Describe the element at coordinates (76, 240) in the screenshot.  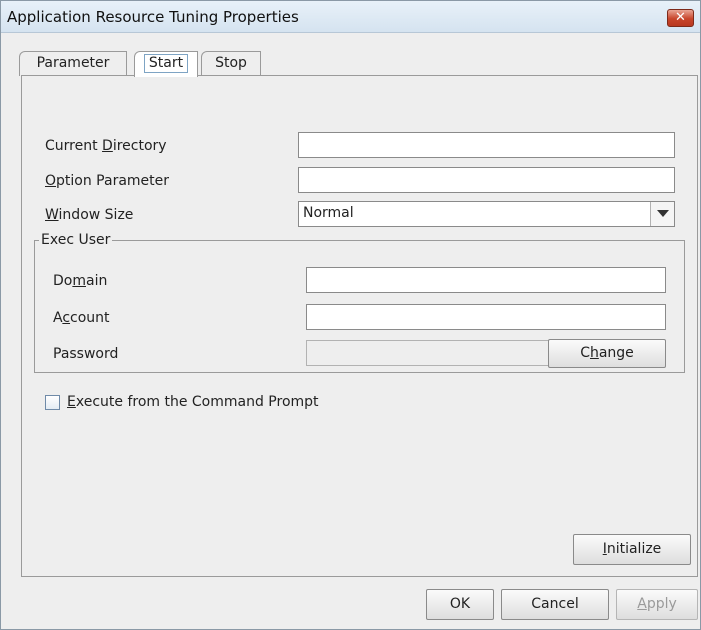
I see `exec-user-group-title: Exec User` at that location.